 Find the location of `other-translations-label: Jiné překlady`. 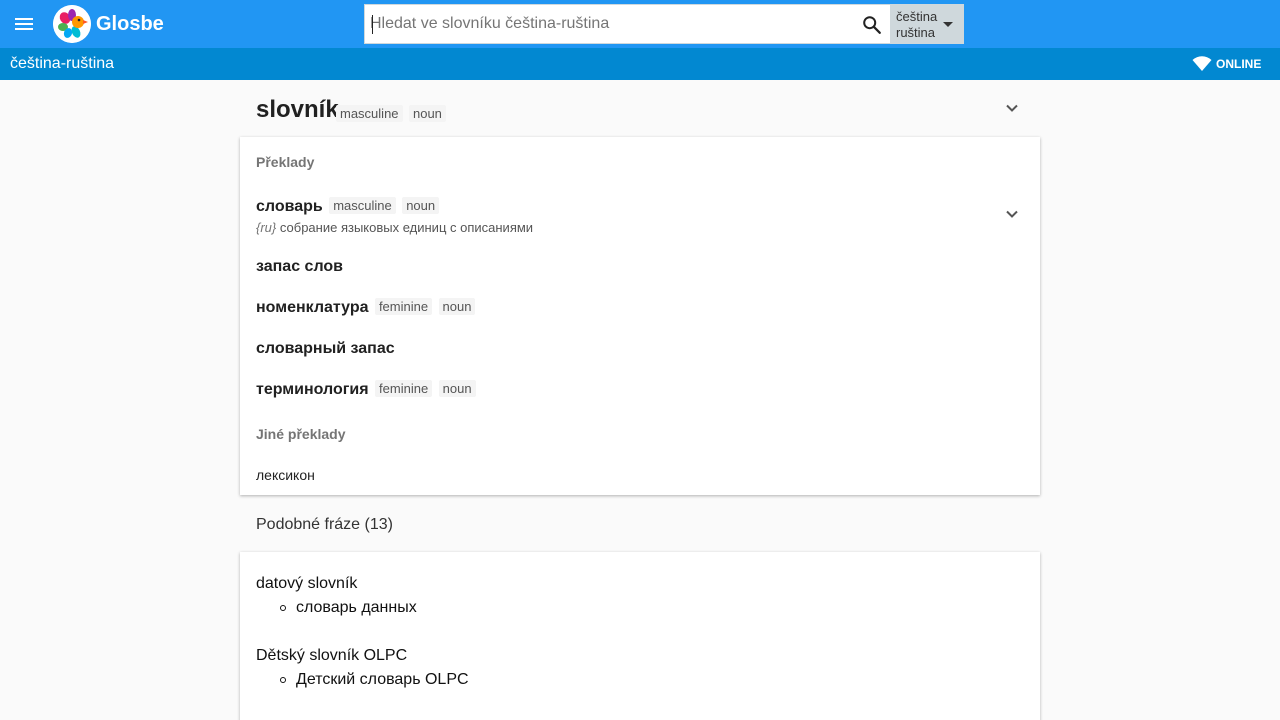

other-translations-label: Jiné překlady is located at coordinates (301, 434).